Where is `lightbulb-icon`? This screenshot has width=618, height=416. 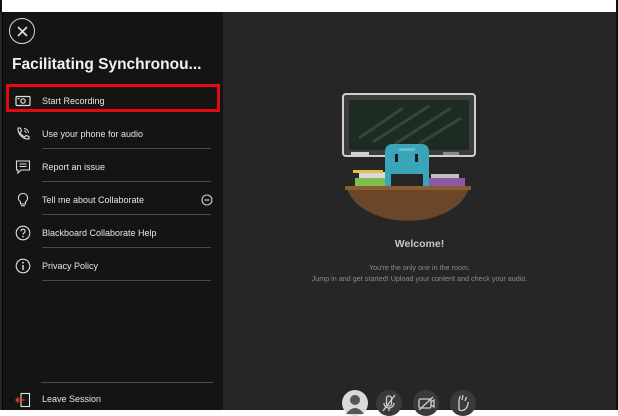
lightbulb-icon is located at coordinates (23, 199).